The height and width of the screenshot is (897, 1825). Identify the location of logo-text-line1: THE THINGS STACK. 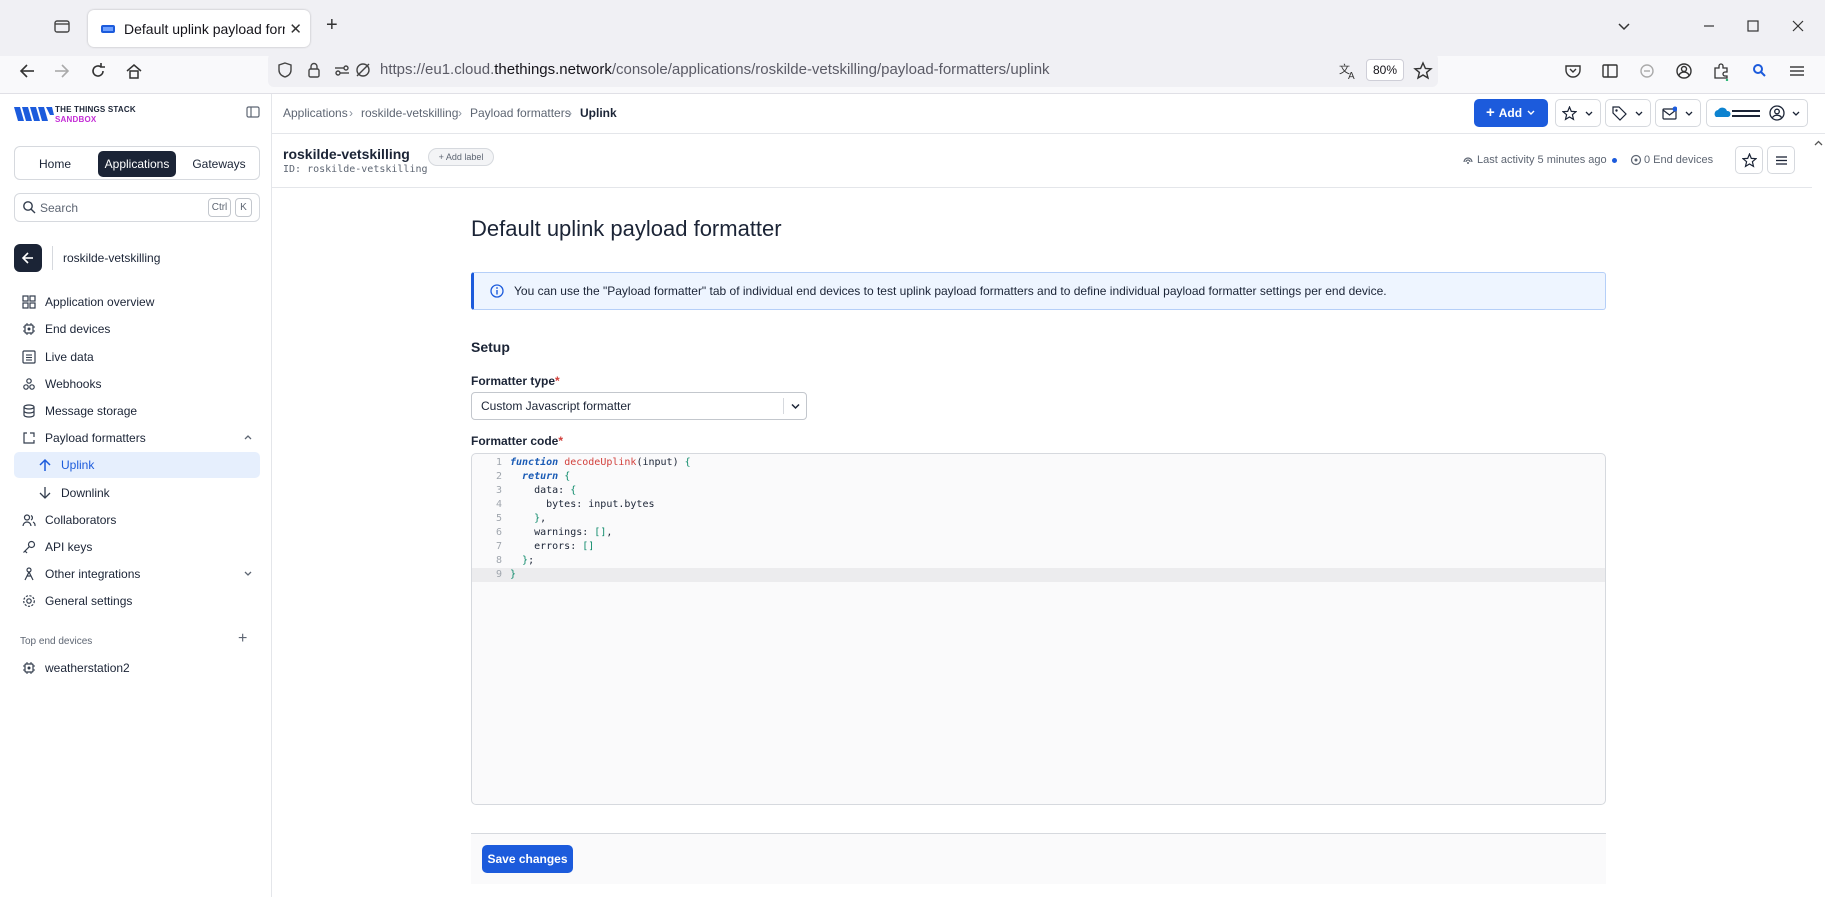
(95, 109).